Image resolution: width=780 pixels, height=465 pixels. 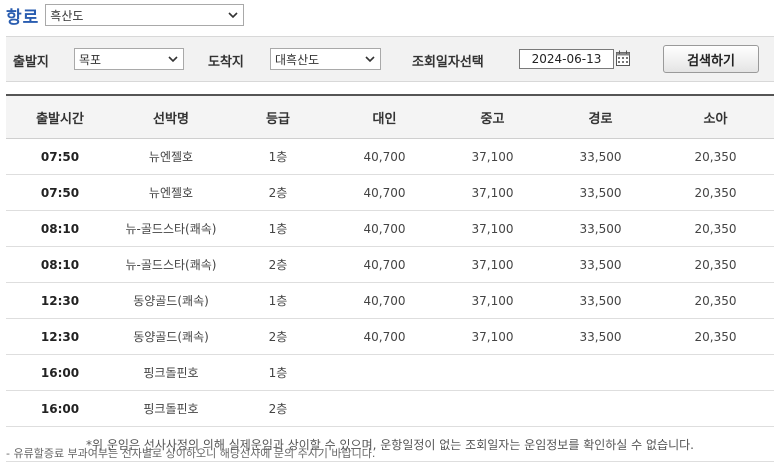 I want to click on header-adult: 대인, so click(x=384, y=117).